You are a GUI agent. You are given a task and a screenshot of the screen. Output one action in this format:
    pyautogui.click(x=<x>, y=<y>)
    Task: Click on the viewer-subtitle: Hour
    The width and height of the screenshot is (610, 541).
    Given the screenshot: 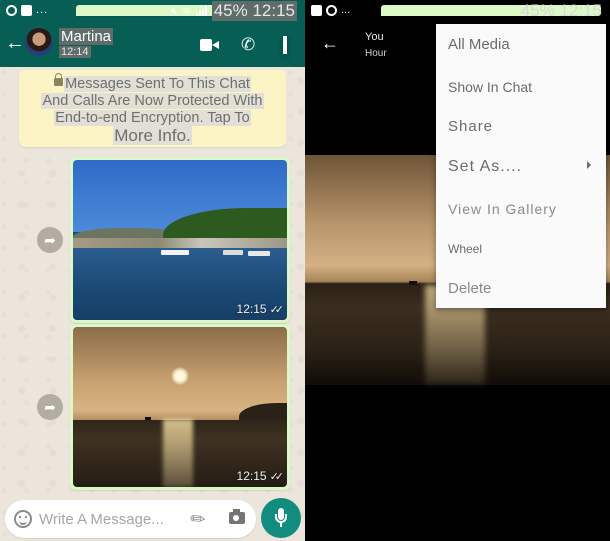 What is the action you would take?
    pyautogui.click(x=376, y=53)
    